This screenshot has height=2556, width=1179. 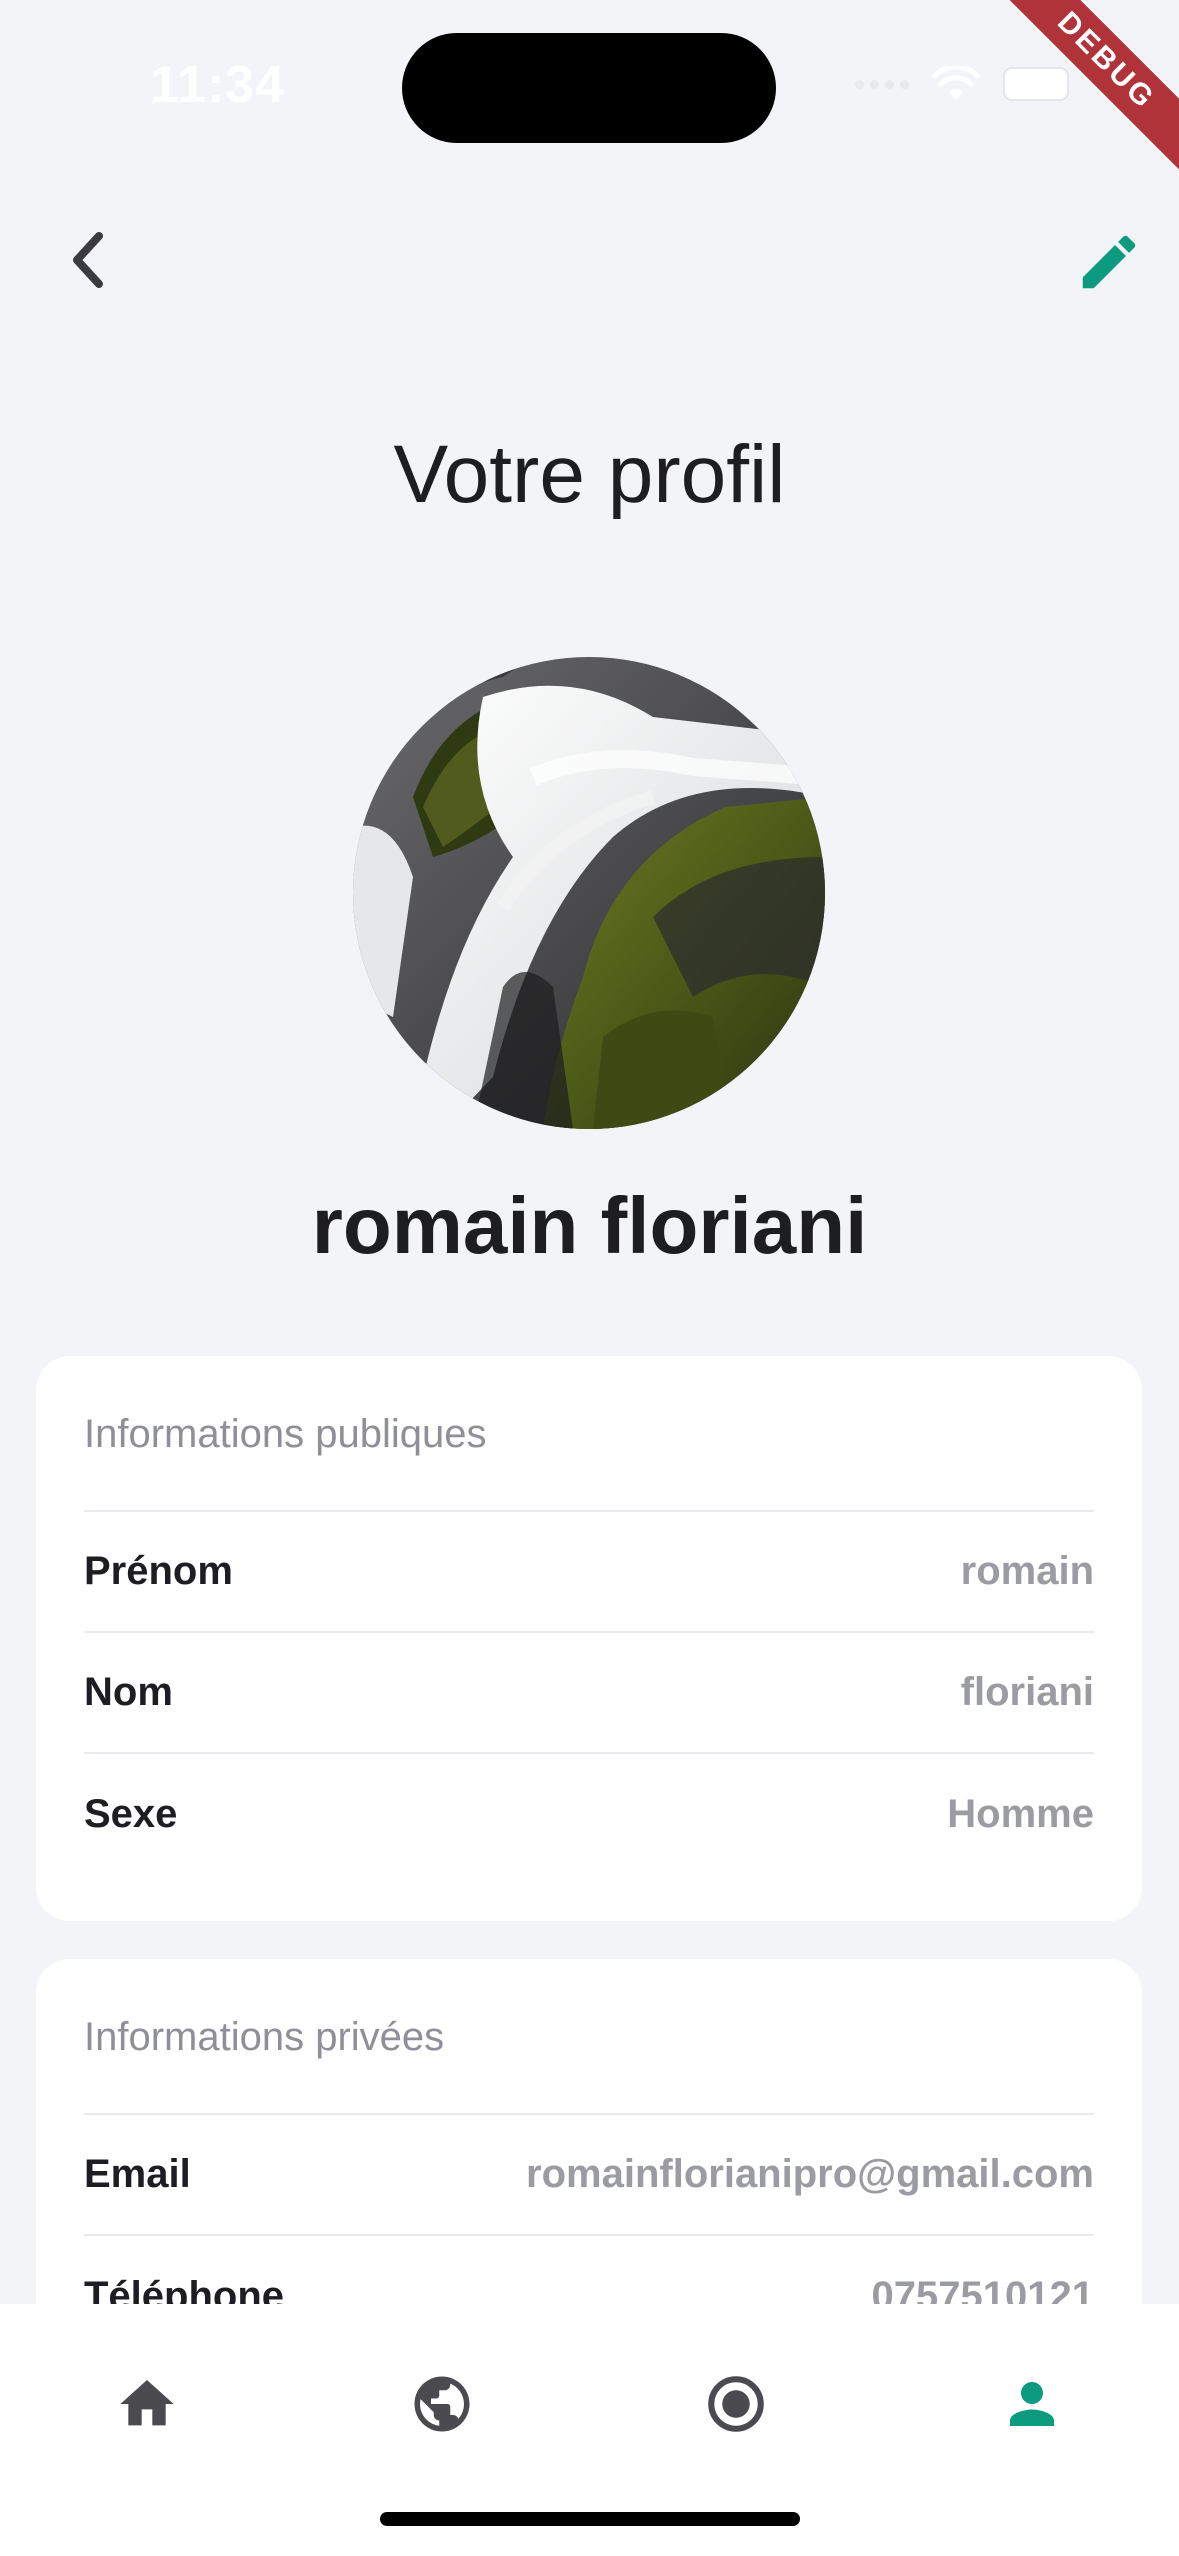 I want to click on back-button, so click(x=87, y=260).